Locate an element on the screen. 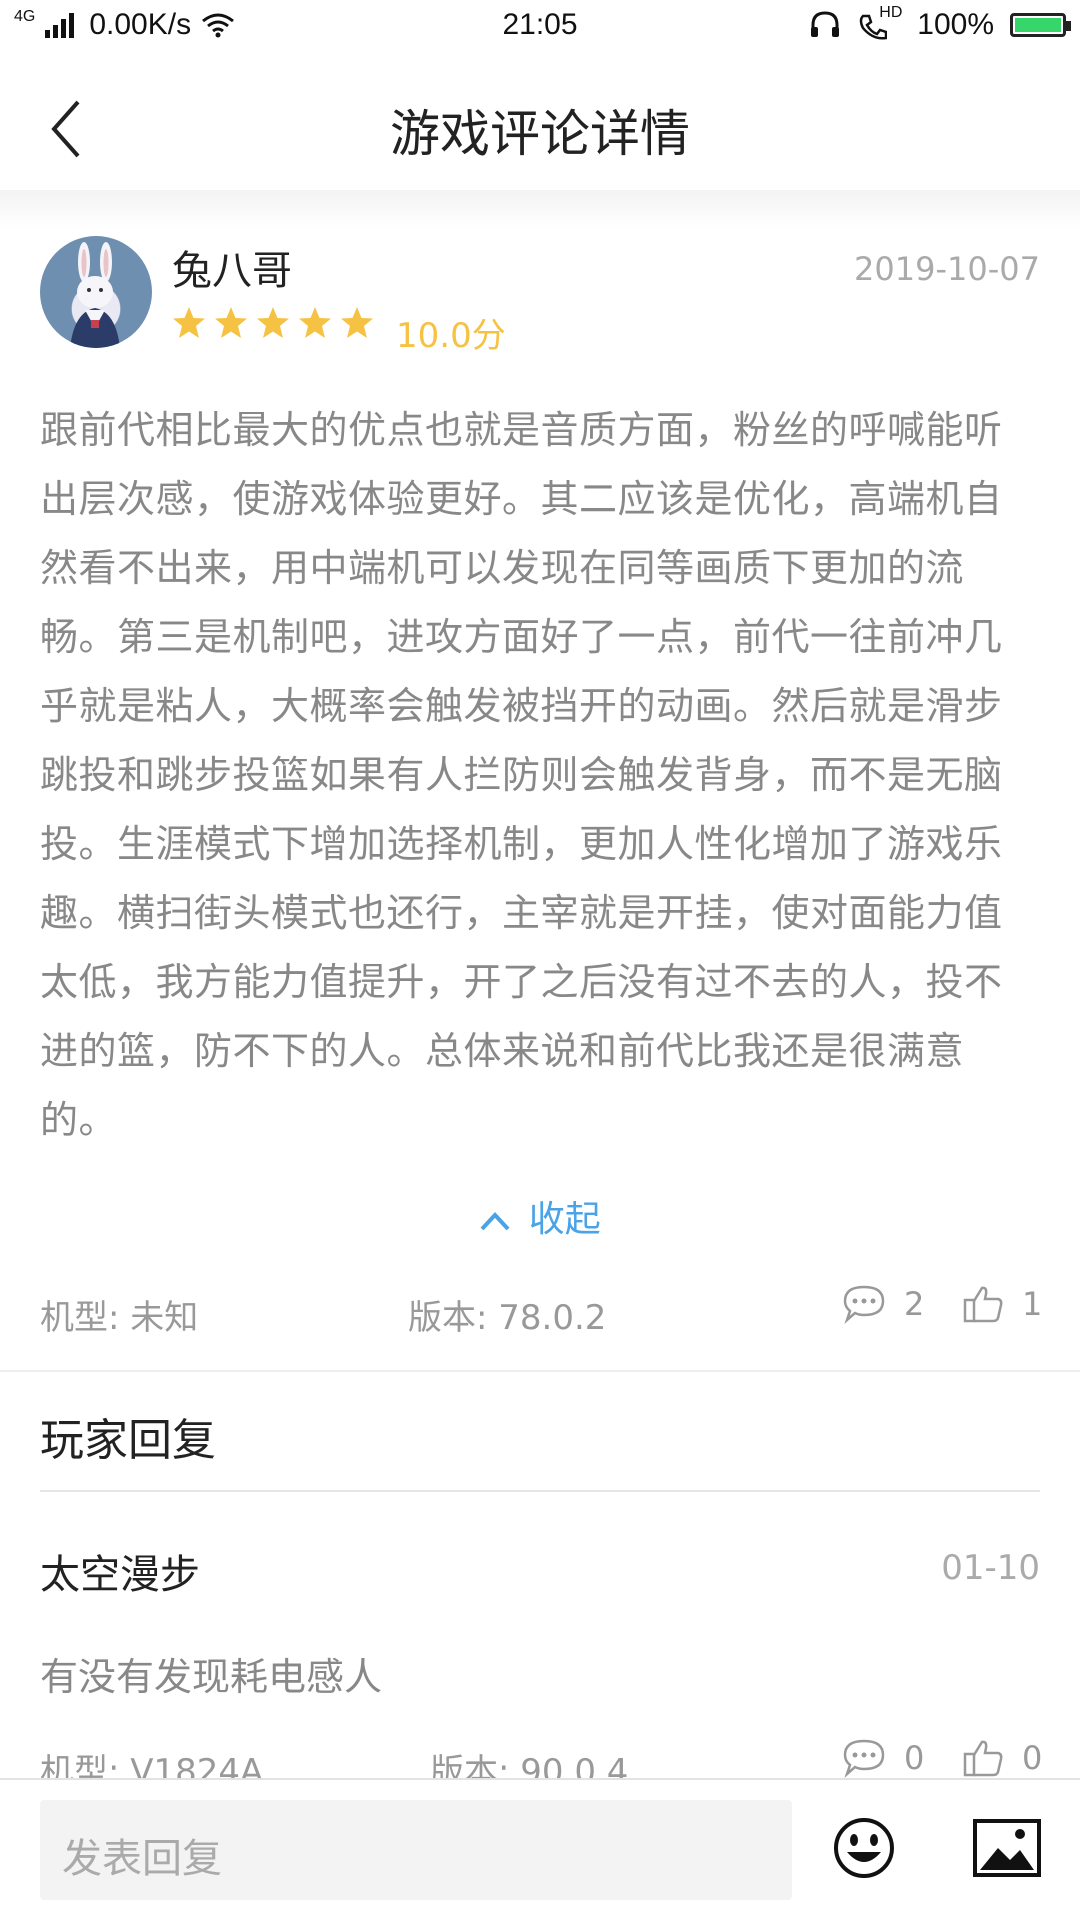  replies-divider is located at coordinates (540, 1491).